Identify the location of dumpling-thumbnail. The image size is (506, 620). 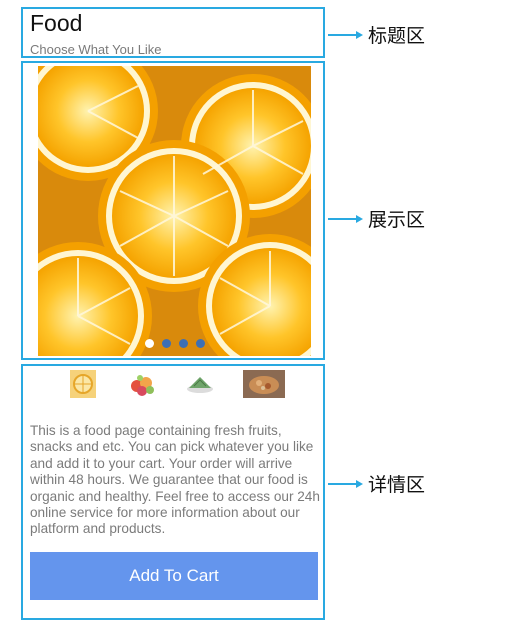
(200, 384).